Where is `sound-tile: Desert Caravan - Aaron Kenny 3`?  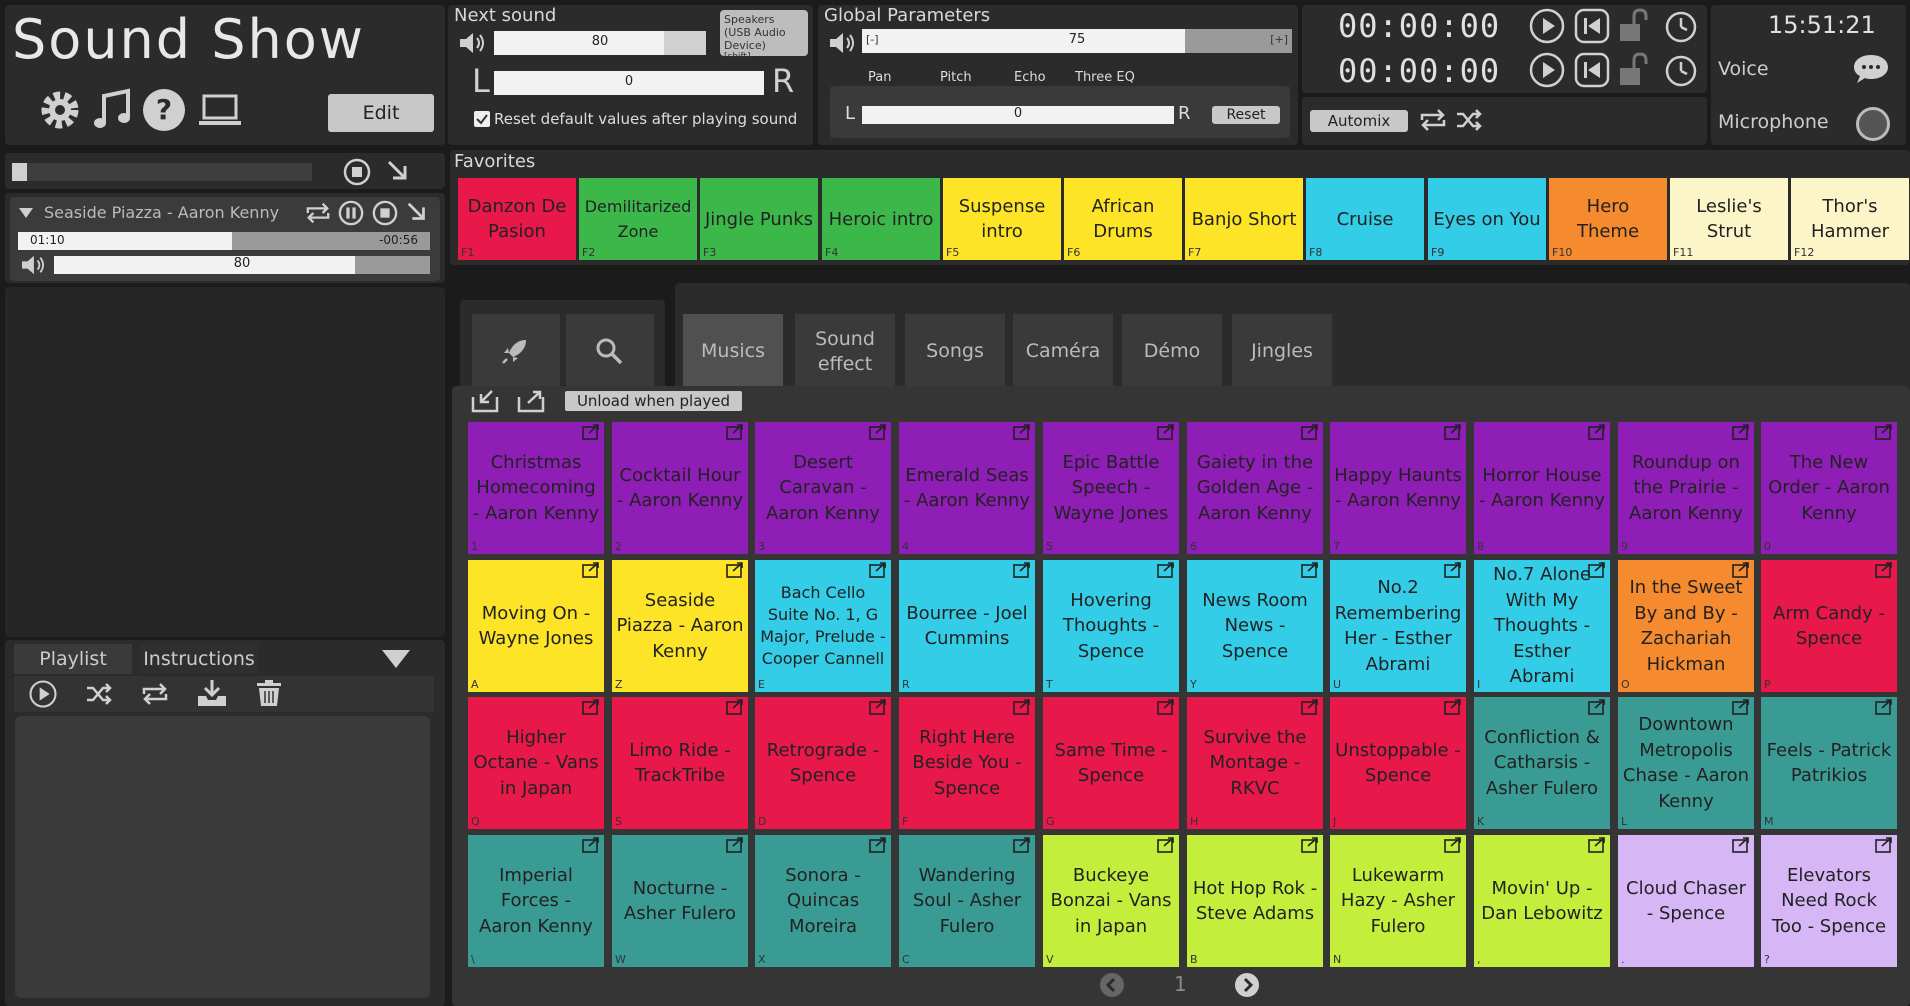 sound-tile: Desert Caravan - Aaron Kenny 3 is located at coordinates (823, 488).